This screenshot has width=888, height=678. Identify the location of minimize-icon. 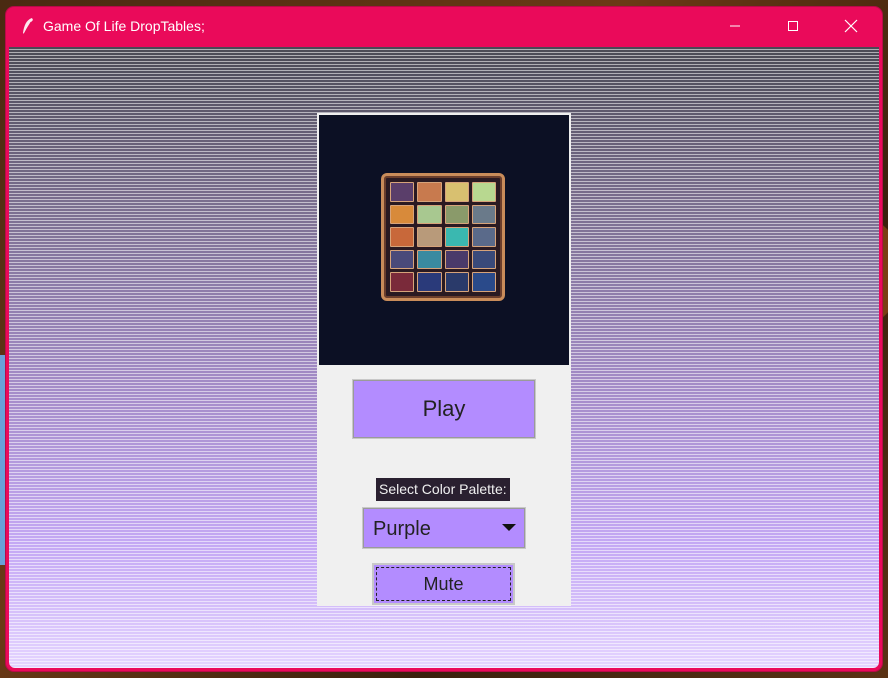
(735, 26).